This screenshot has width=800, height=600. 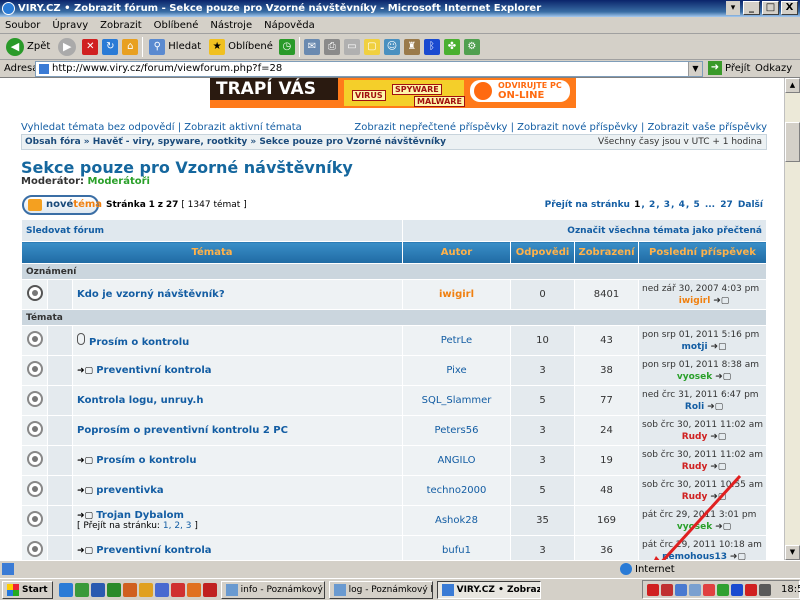 I want to click on menu-edit: Úpravy, so click(x=70, y=25).